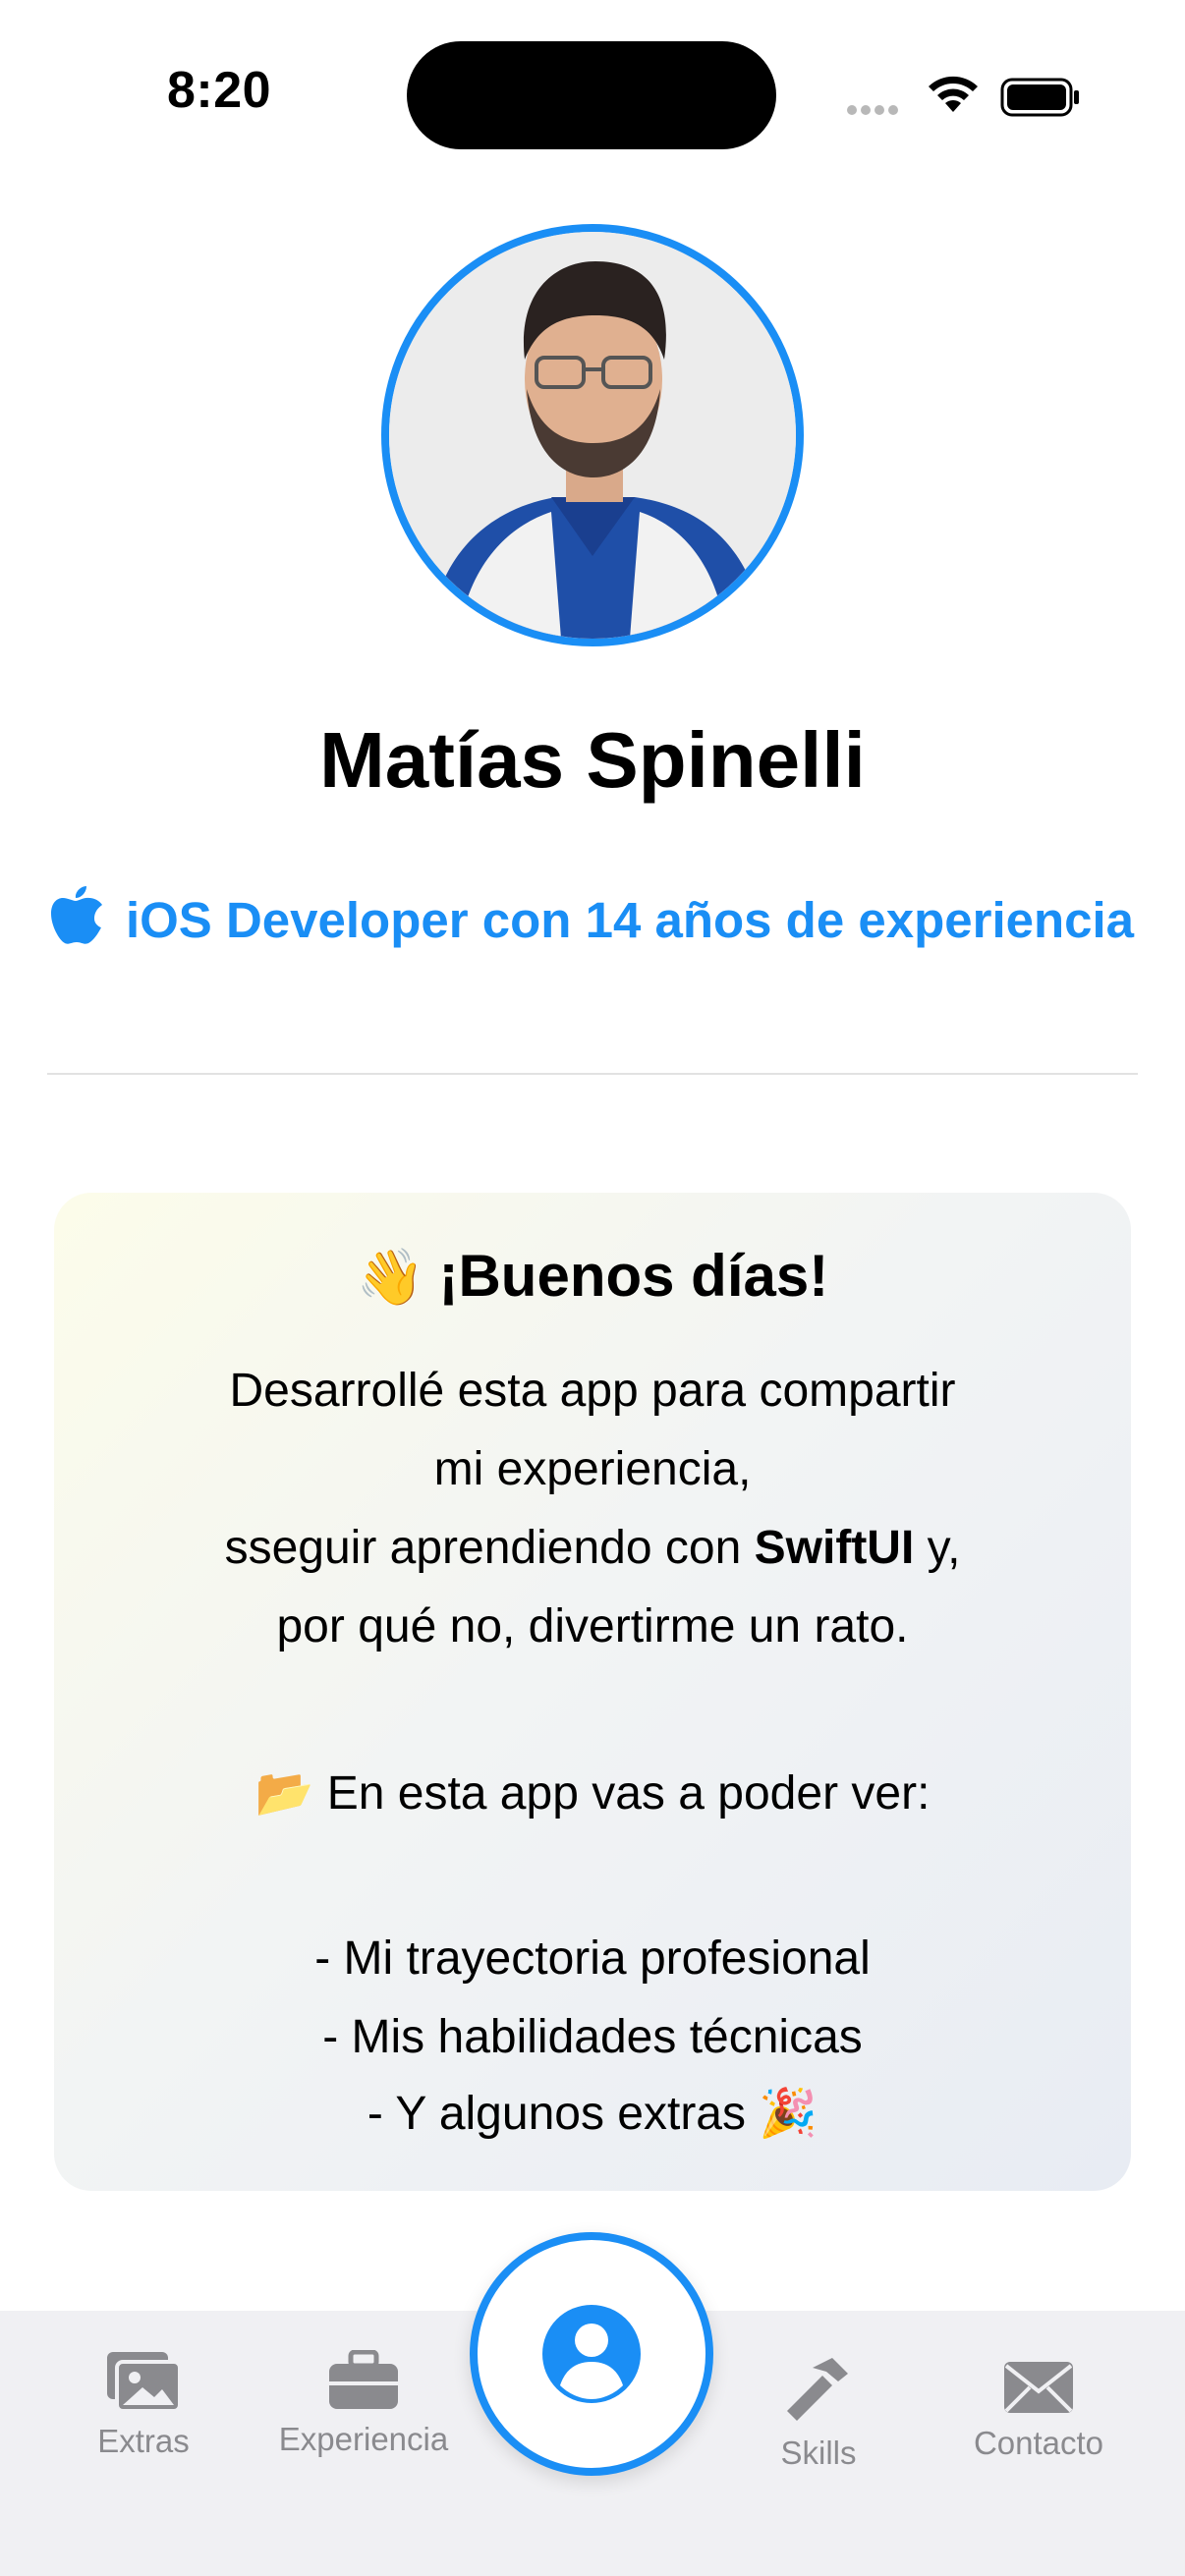  I want to click on status-time: 8:20, so click(219, 90).